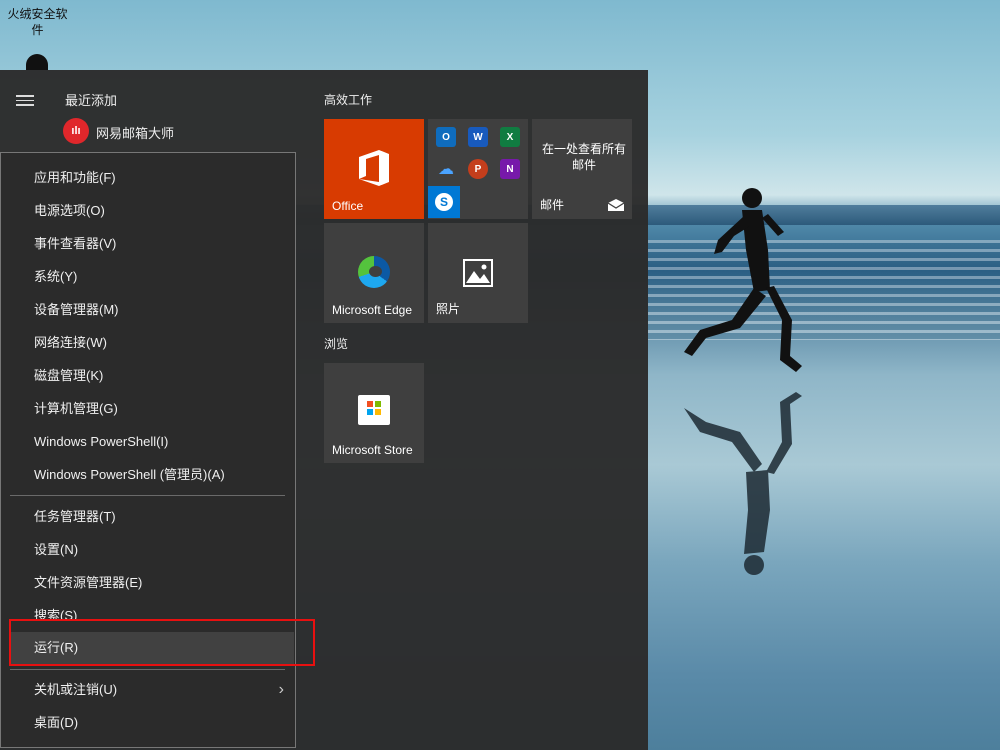 This screenshot has height=750, width=1000. I want to click on menu-item-apps-features: 应用和功能(F), so click(152, 178).